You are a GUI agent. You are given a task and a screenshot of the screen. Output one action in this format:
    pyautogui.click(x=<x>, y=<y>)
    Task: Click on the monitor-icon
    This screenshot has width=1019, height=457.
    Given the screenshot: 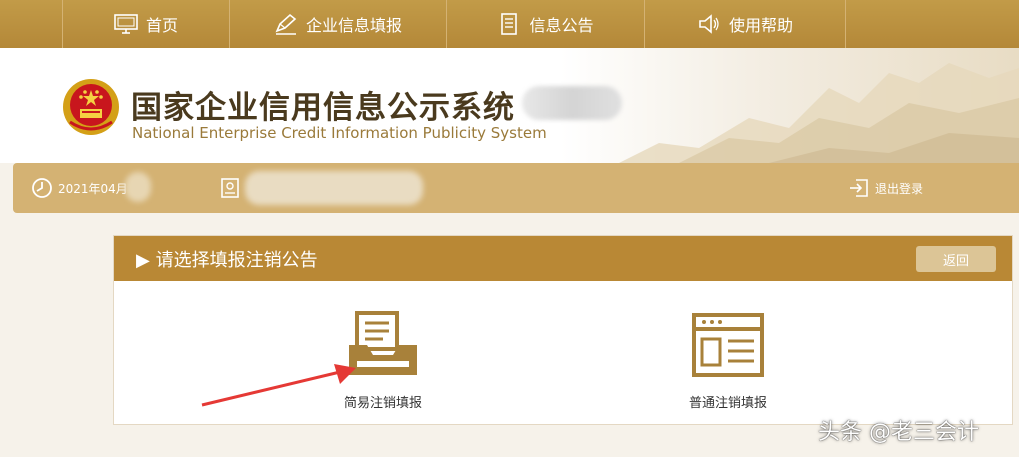 What is the action you would take?
    pyautogui.click(x=126, y=24)
    